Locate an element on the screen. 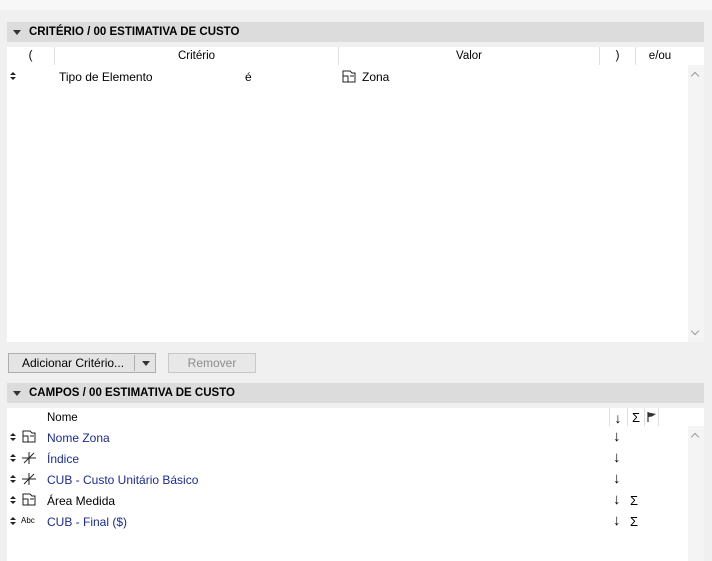  field-name: Área Medida is located at coordinates (81, 501).